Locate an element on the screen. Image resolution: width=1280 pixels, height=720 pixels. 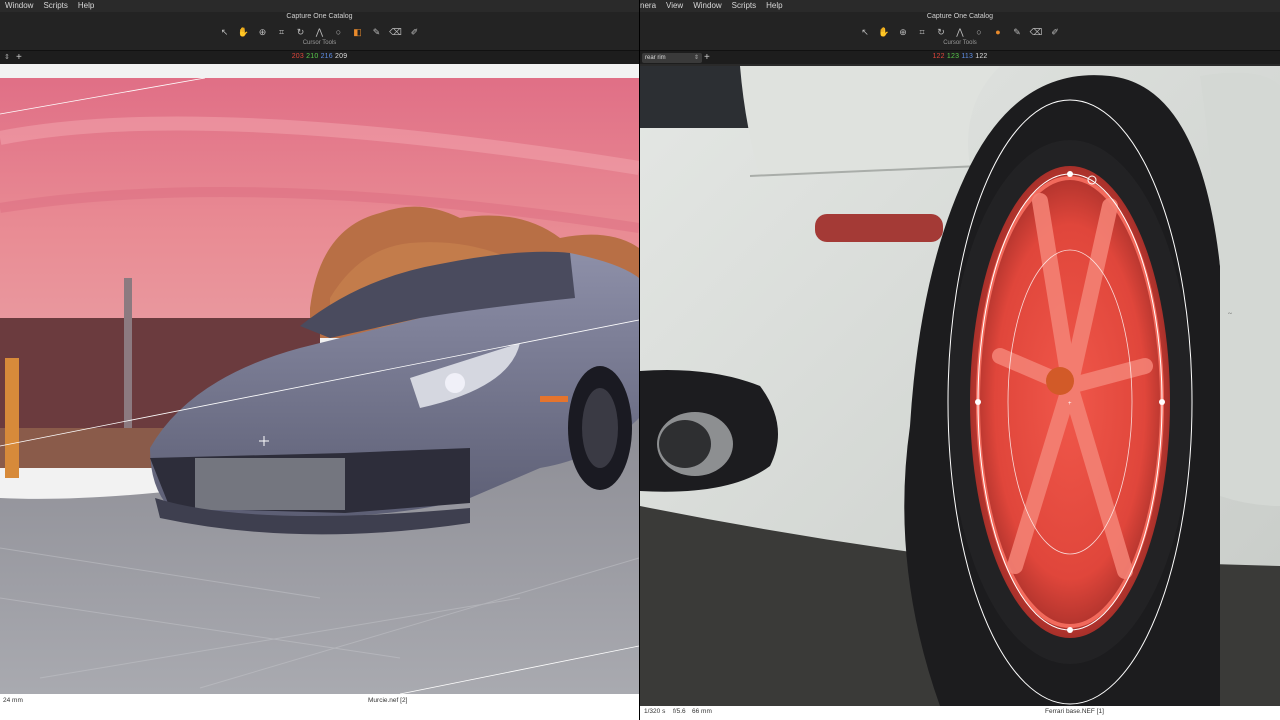
menu-bar: nera View Window Scripts Help is located at coordinates (960, 6).